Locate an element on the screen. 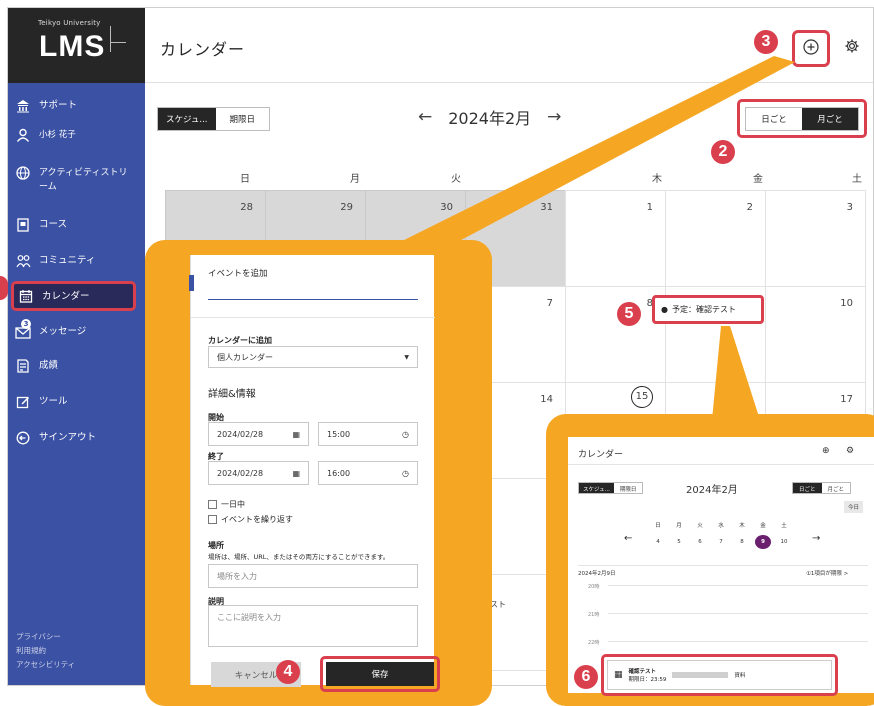 This screenshot has width=874, height=706. preview-day: 水7 is located at coordinates (721, 535).